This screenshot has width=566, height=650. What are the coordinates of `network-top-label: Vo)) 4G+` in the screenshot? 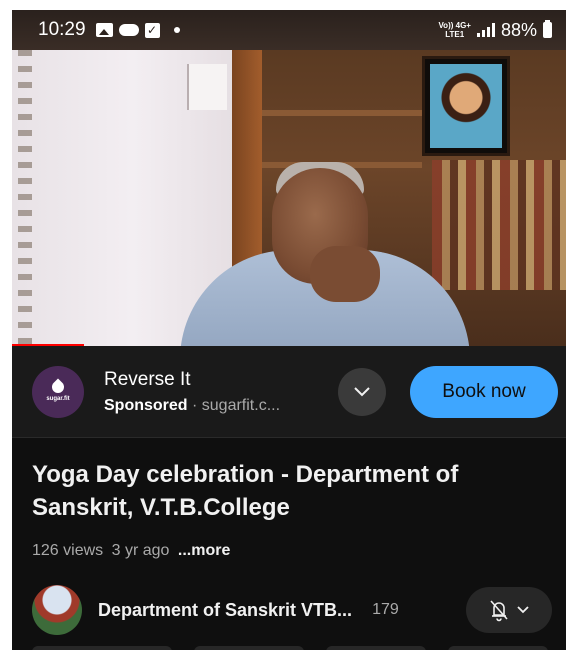 It's located at (454, 25).